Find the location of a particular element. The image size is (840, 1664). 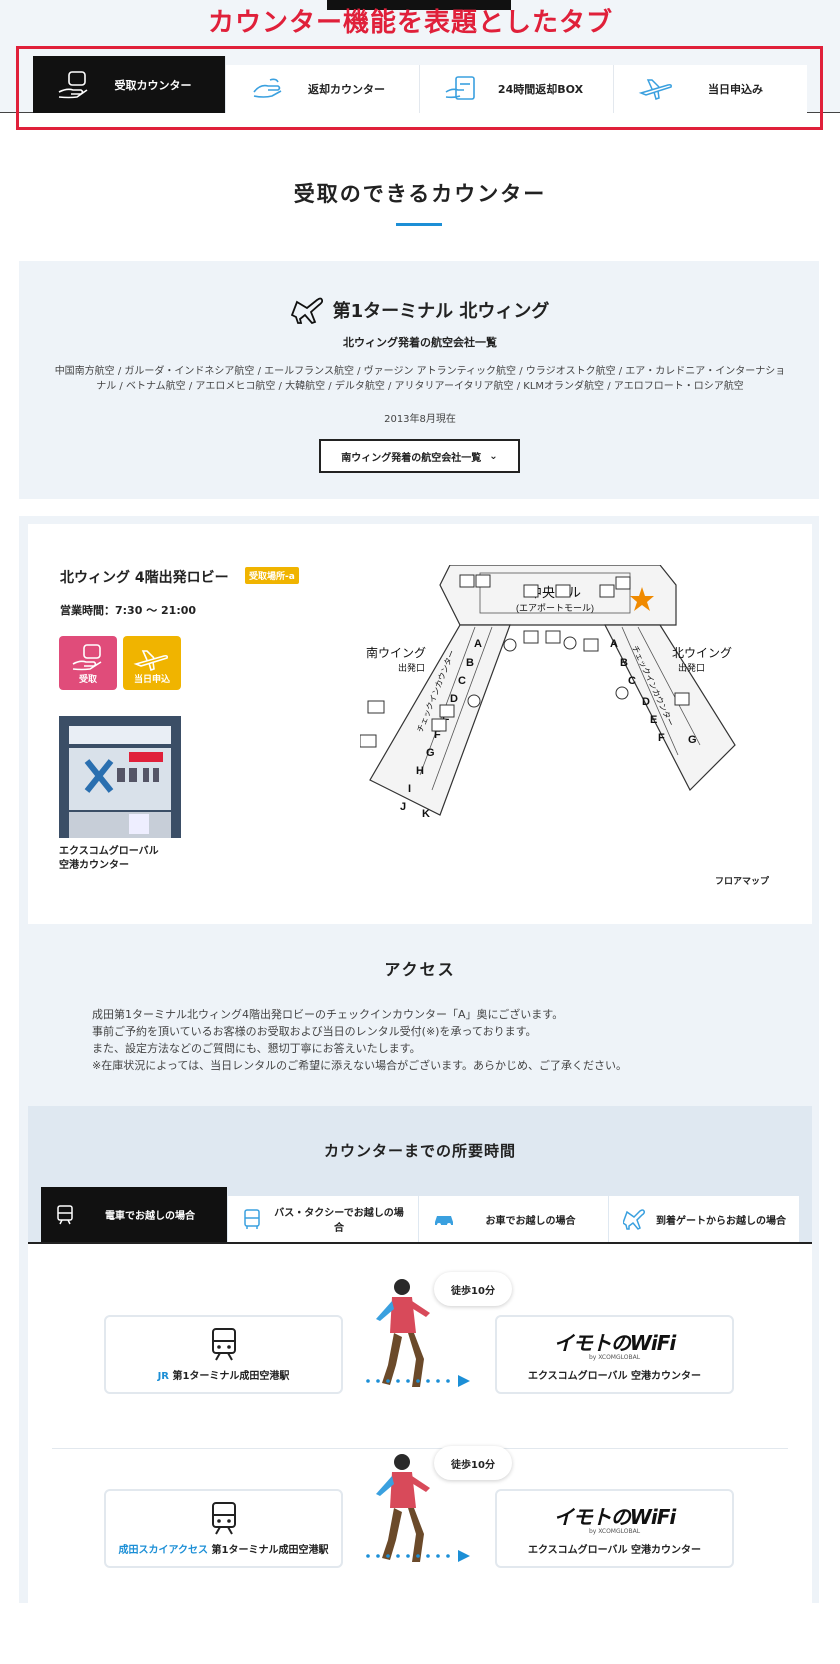

bus-icon is located at coordinates (252, 1219).